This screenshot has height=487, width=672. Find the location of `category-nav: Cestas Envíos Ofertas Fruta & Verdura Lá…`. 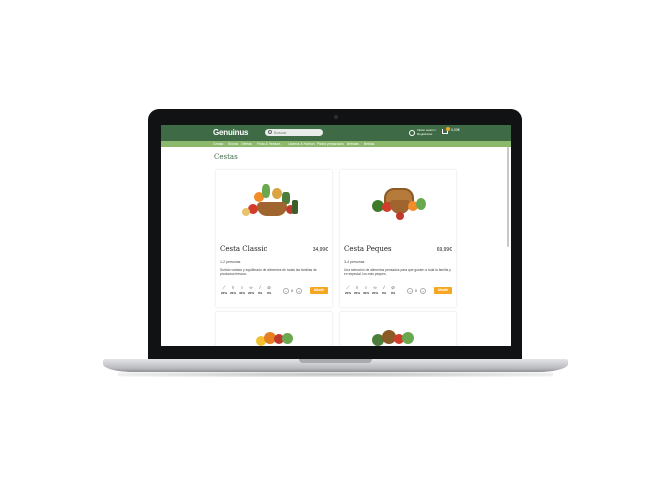

category-nav: Cestas Envíos Ofertas Fruta & Verdura Lá… is located at coordinates (336, 144).